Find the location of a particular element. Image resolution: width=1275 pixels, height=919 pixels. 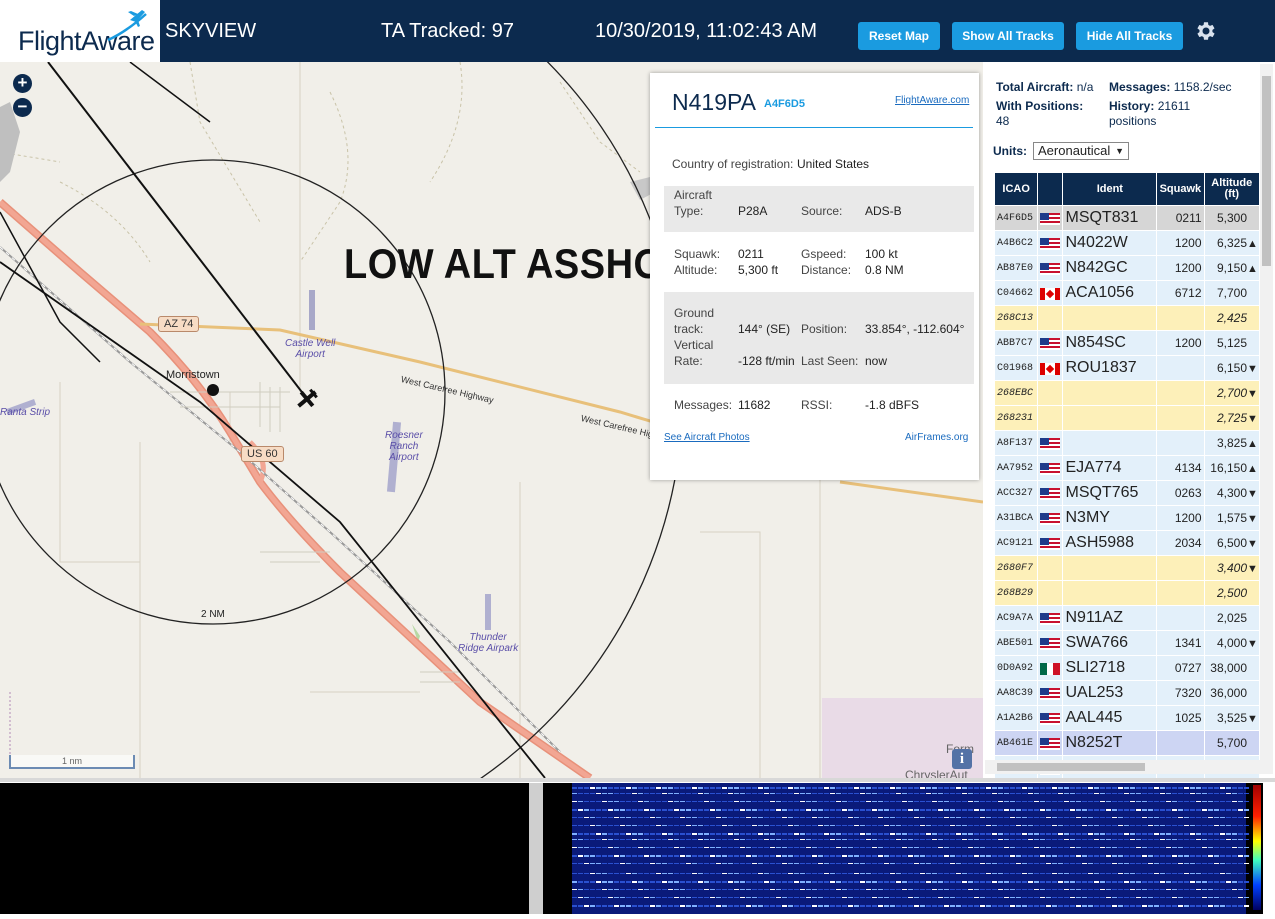

table-row: C04662 ACA1056 6712 7,700 is located at coordinates (1127, 293).